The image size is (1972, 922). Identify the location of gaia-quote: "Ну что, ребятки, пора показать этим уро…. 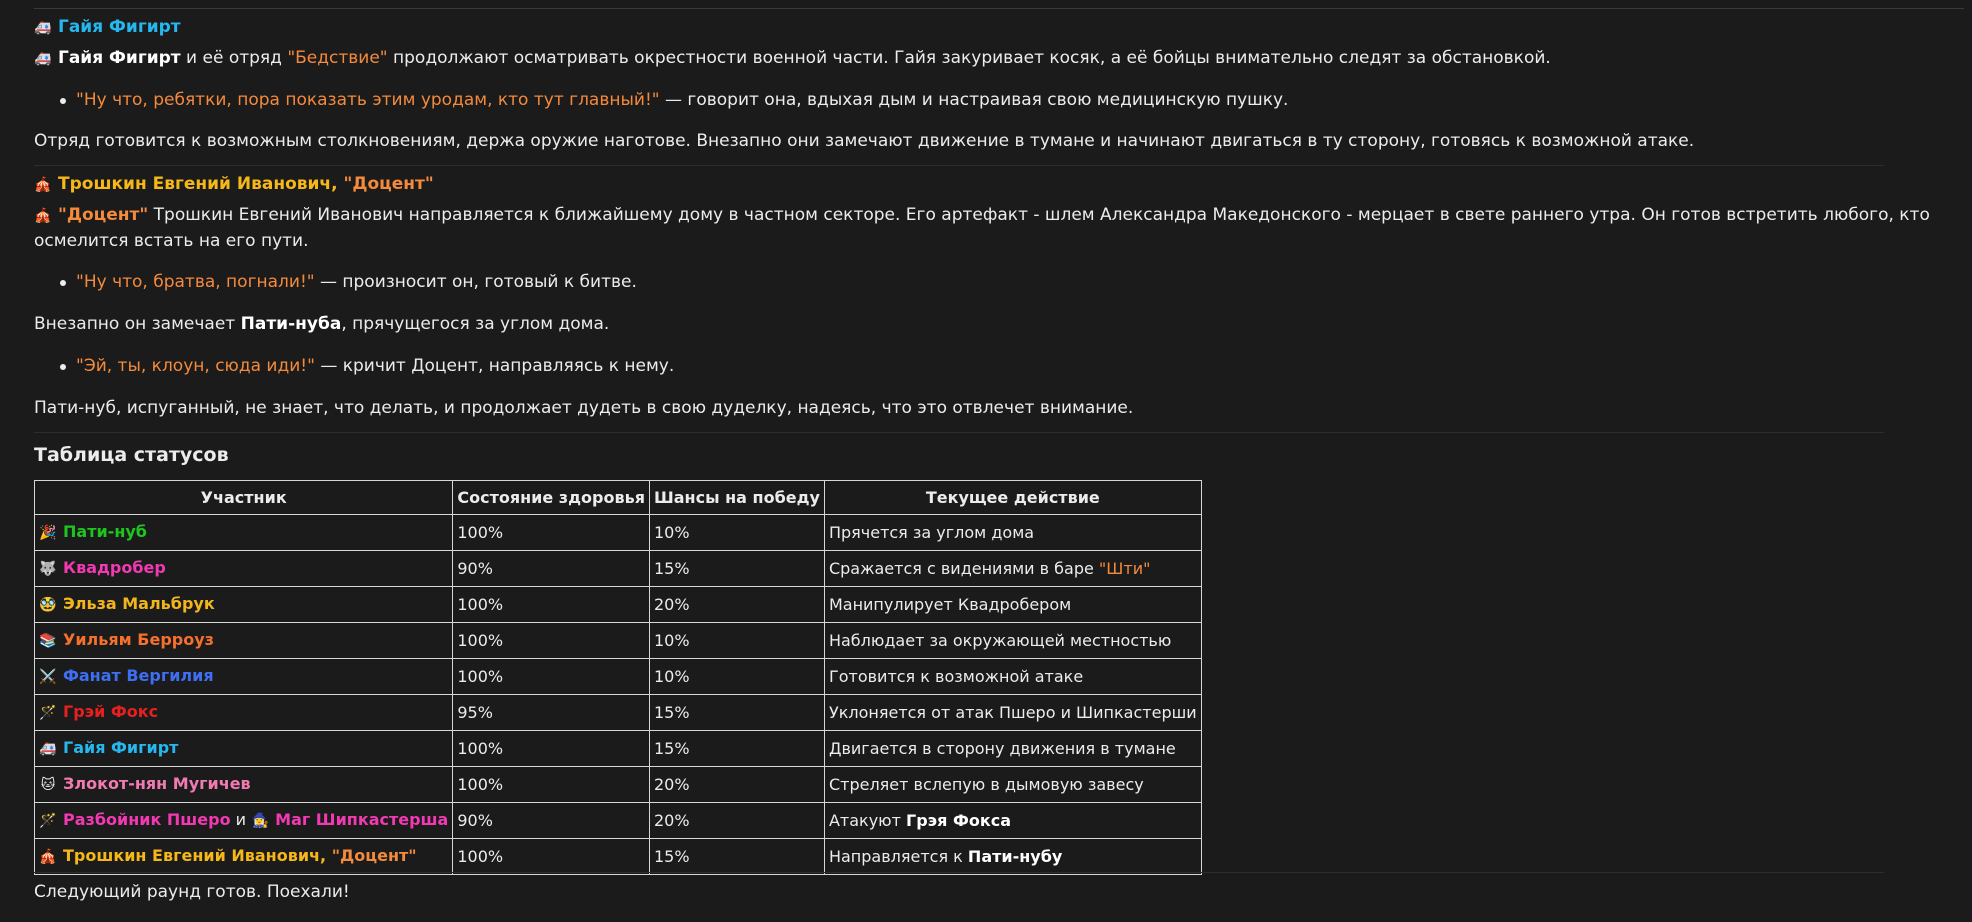
(368, 100).